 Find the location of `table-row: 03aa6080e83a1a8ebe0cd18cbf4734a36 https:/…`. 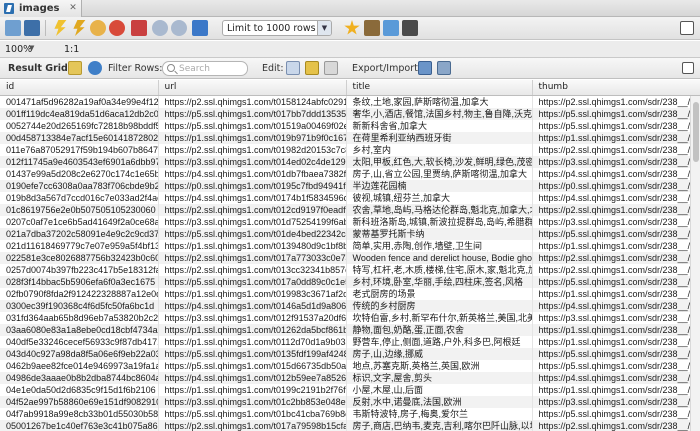

table-row: 03aa6080e83a1a8ebe0cd18cbf4734a36 https:/… is located at coordinates (350, 329).